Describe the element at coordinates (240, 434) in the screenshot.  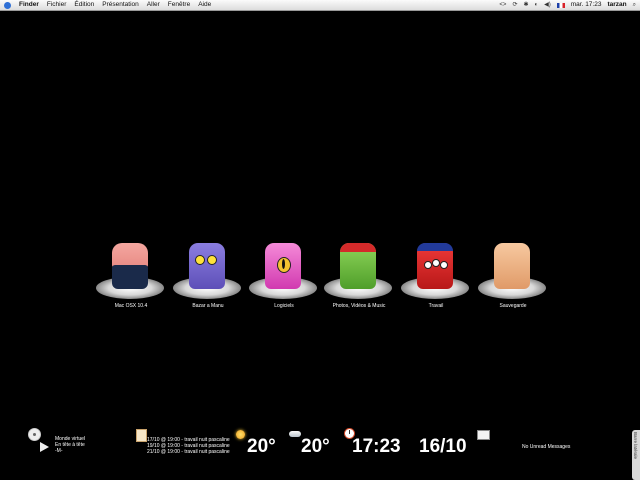
I see `sun-icon` at that location.